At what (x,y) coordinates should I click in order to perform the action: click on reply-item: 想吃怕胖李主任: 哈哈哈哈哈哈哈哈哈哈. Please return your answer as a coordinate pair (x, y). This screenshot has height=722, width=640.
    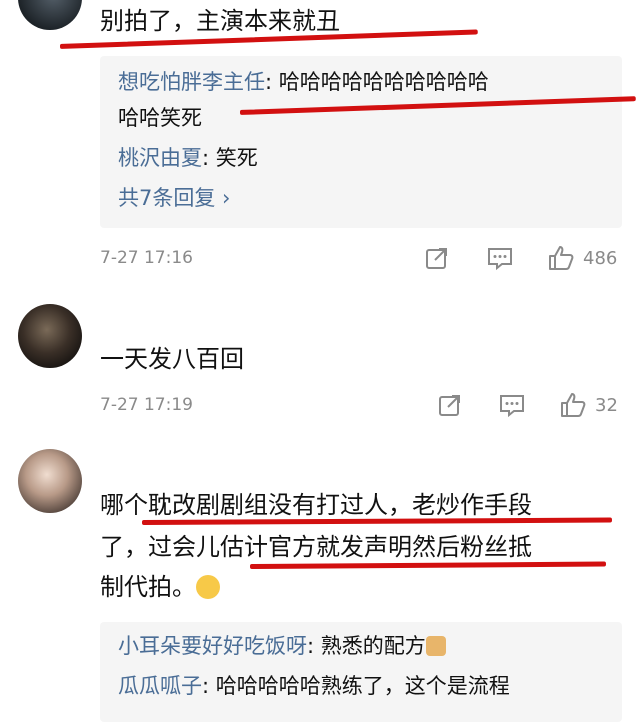
    Looking at the image, I should click on (303, 82).